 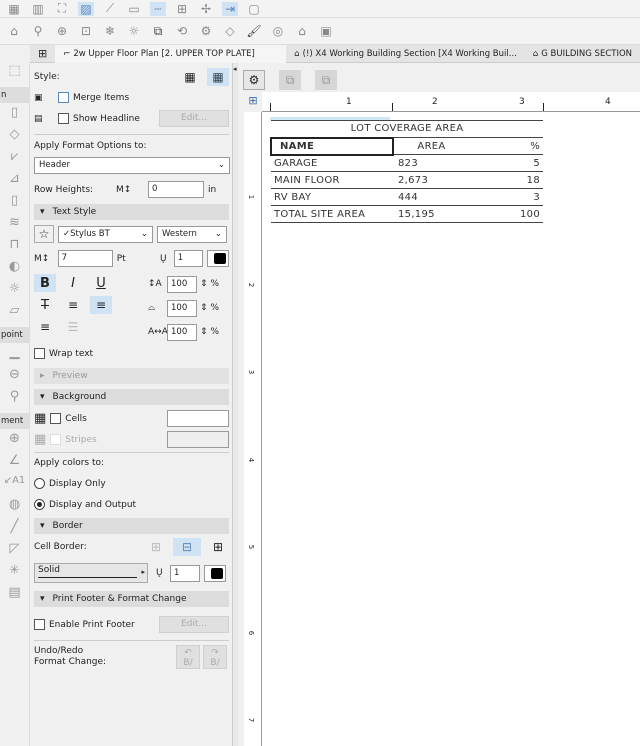 What do you see at coordinates (278, 31) in the screenshot?
I see `camera-icon: ◎` at bounding box center [278, 31].